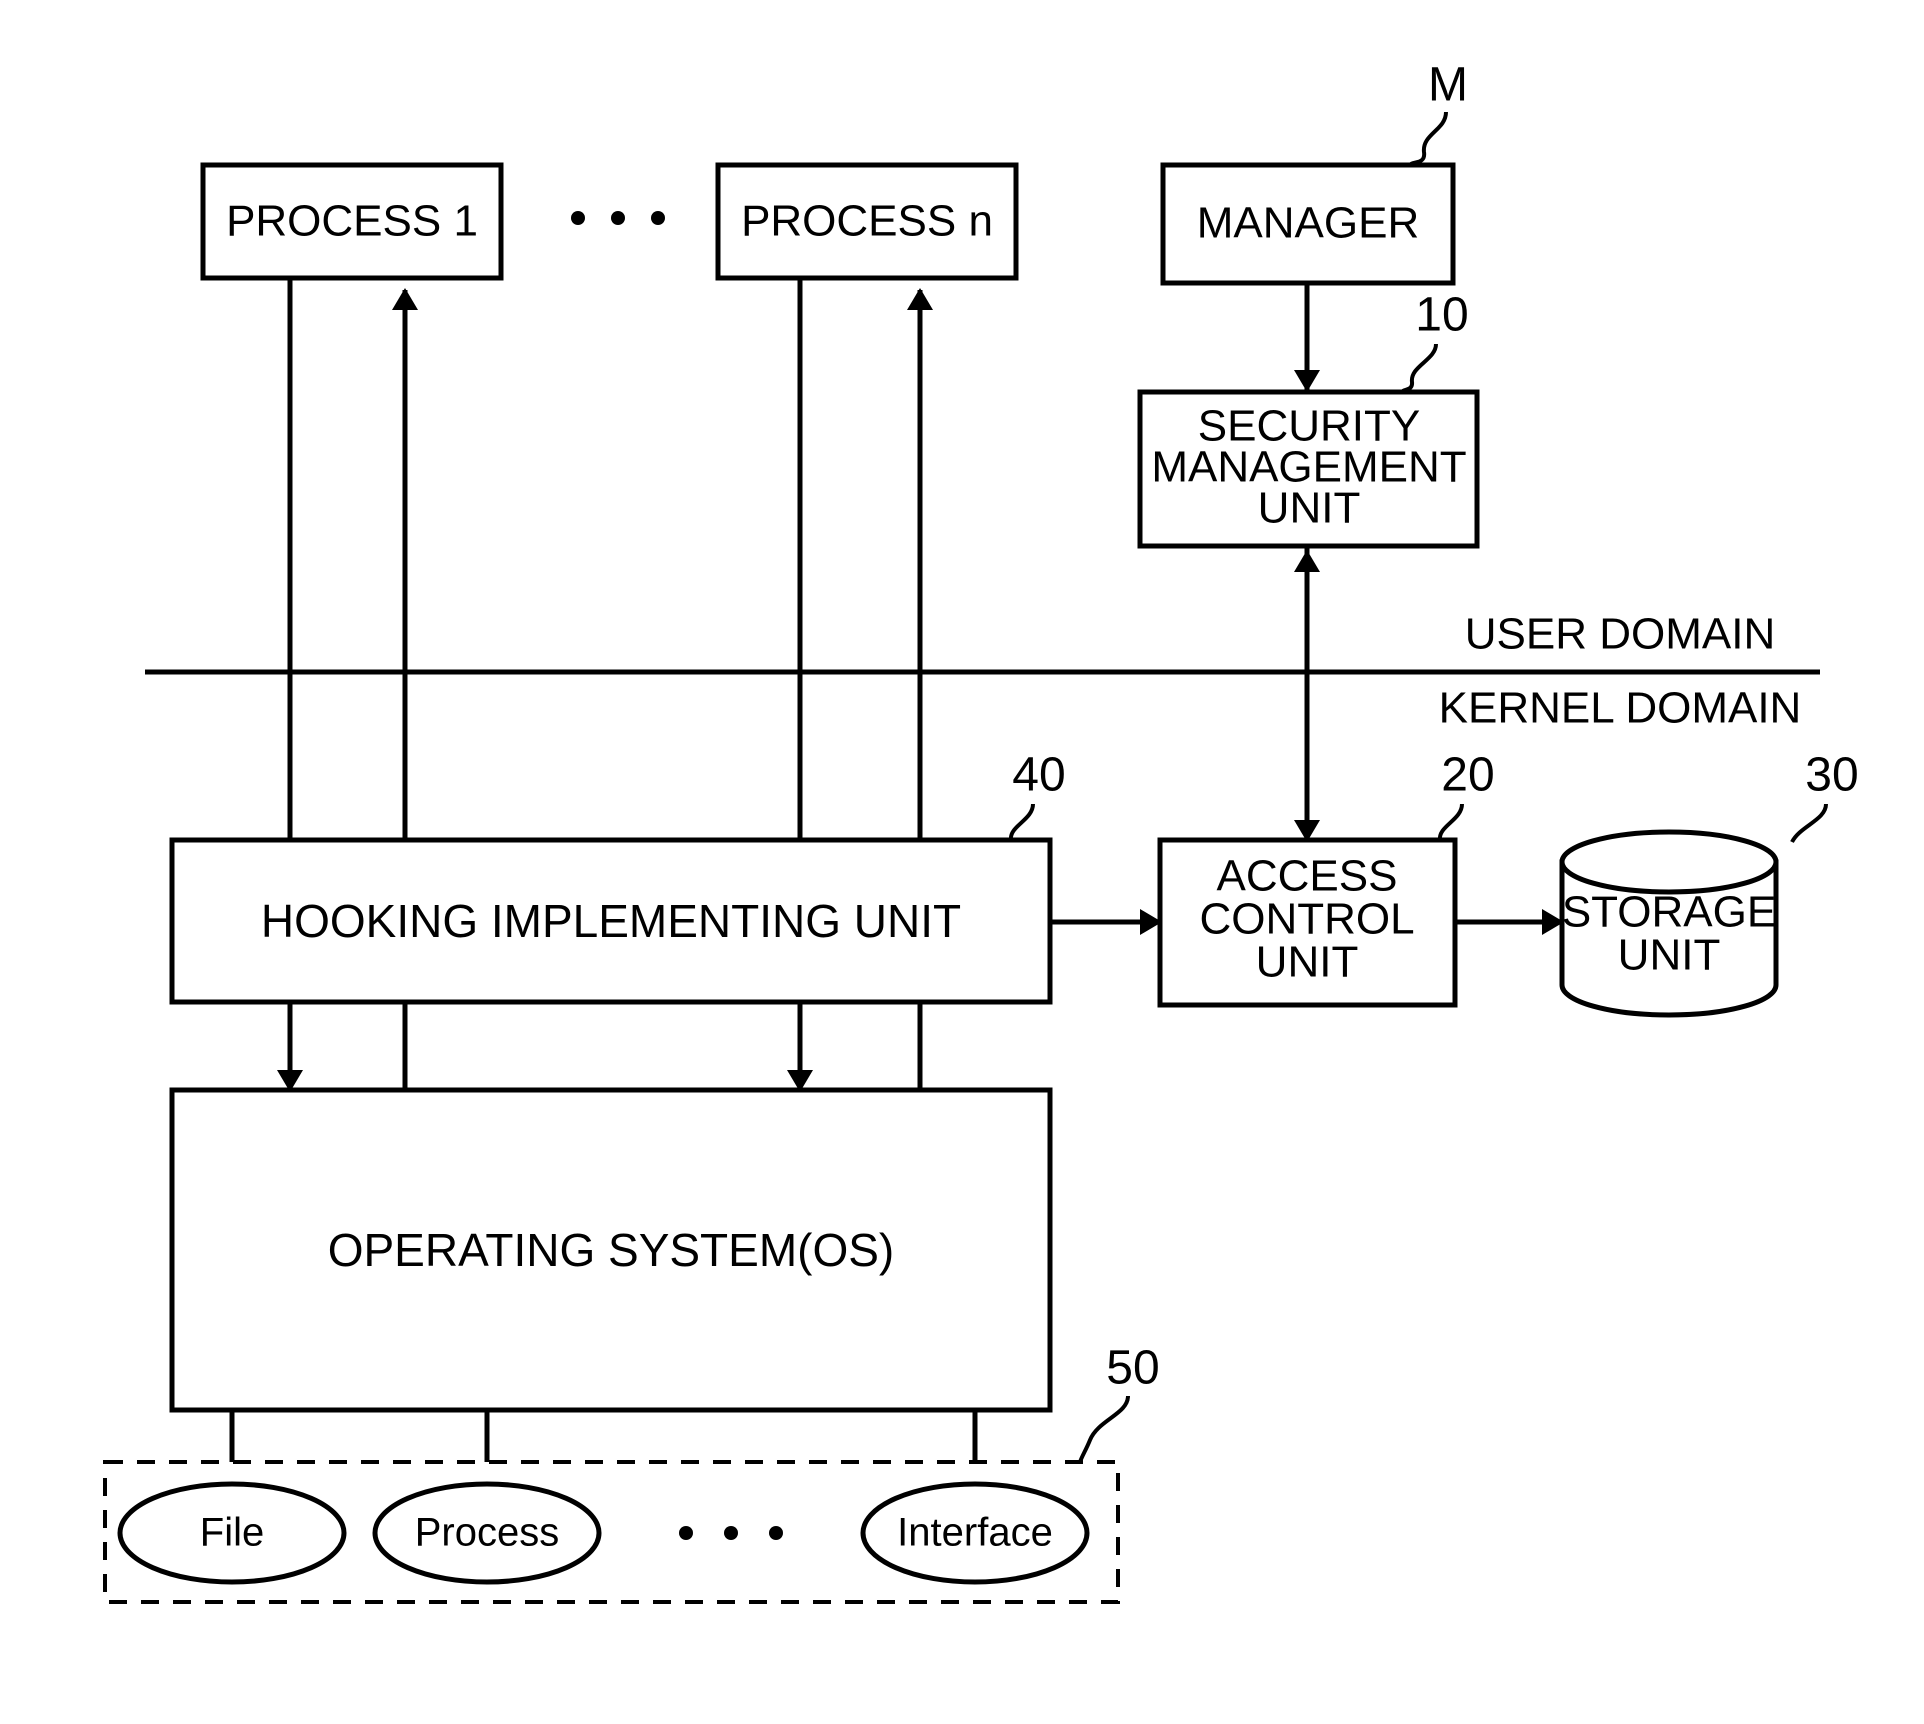 Image resolution: width=1924 pixels, height=1724 pixels. What do you see at coordinates (1448, 85) in the screenshot?
I see `ref-numeral-manager: M` at bounding box center [1448, 85].